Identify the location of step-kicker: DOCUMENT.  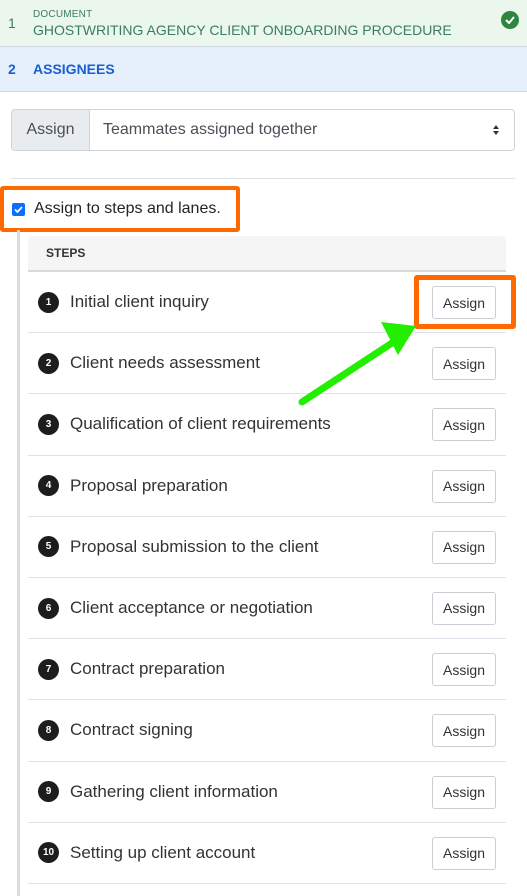
(63, 14).